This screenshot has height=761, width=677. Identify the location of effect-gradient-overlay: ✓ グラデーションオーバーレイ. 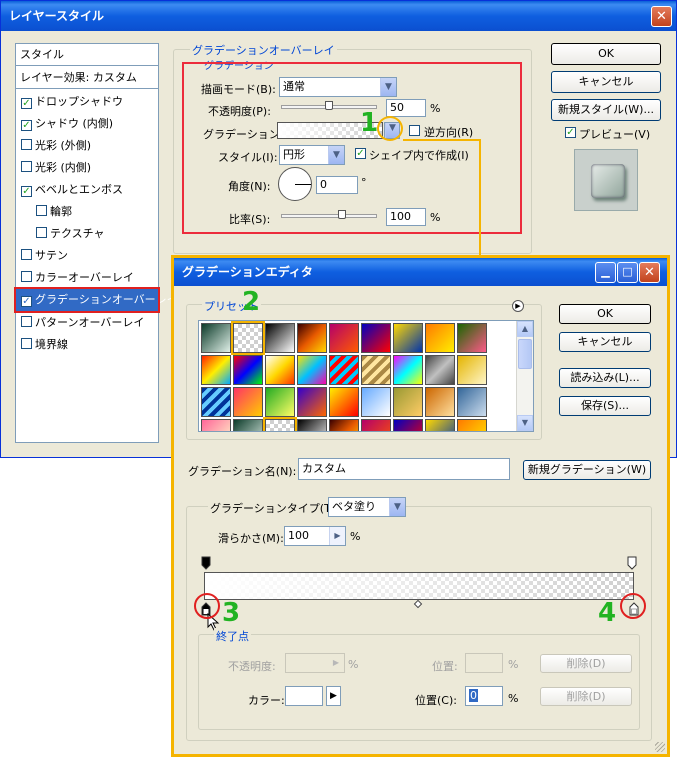
(96, 300).